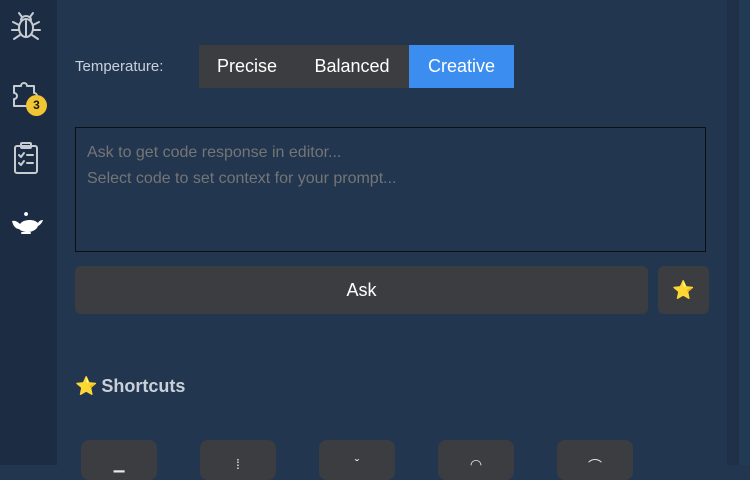 The image size is (750, 480). I want to click on shortcut-icon: ⌒, so click(595, 466).